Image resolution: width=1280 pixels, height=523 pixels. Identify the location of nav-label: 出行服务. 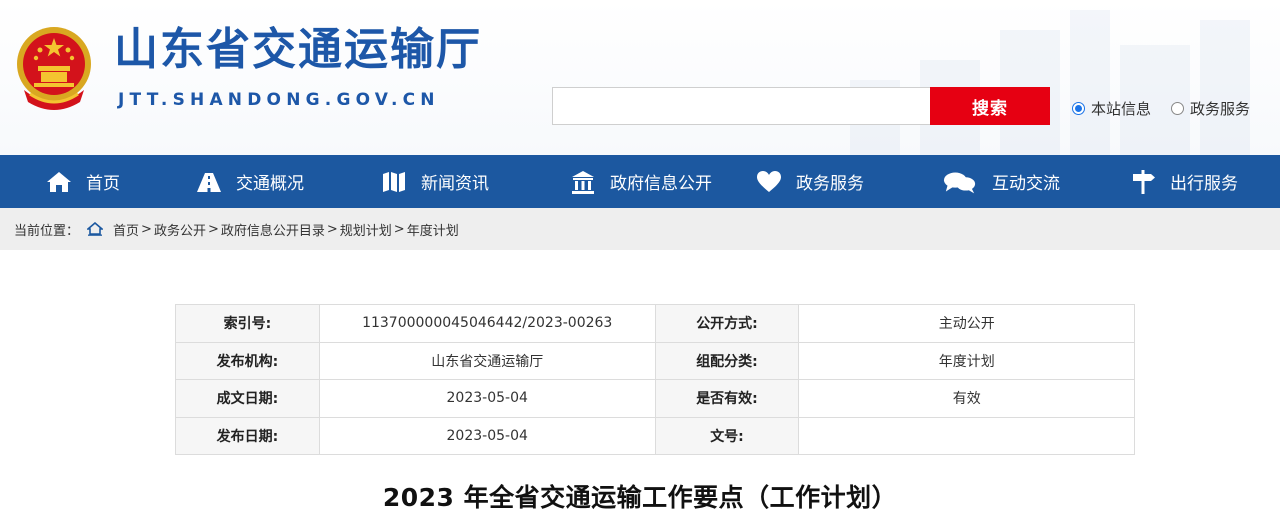
(1204, 184).